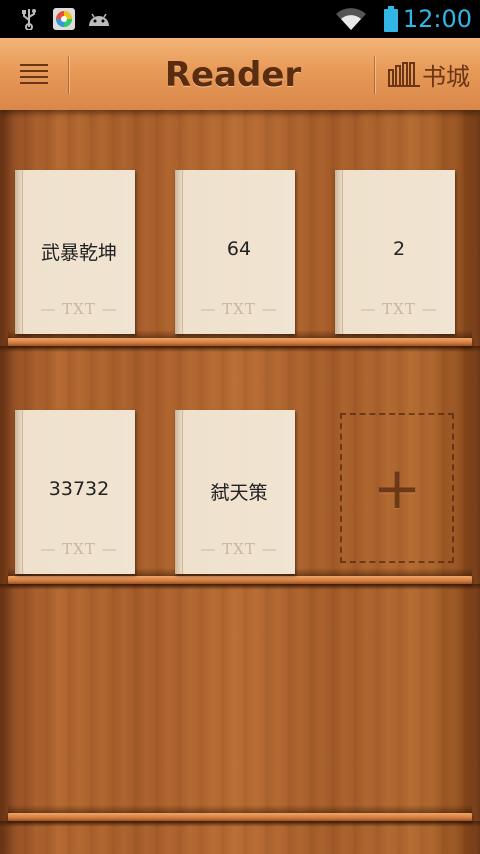 This screenshot has width=480, height=854. I want to click on wifi-icon, so click(351, 19).